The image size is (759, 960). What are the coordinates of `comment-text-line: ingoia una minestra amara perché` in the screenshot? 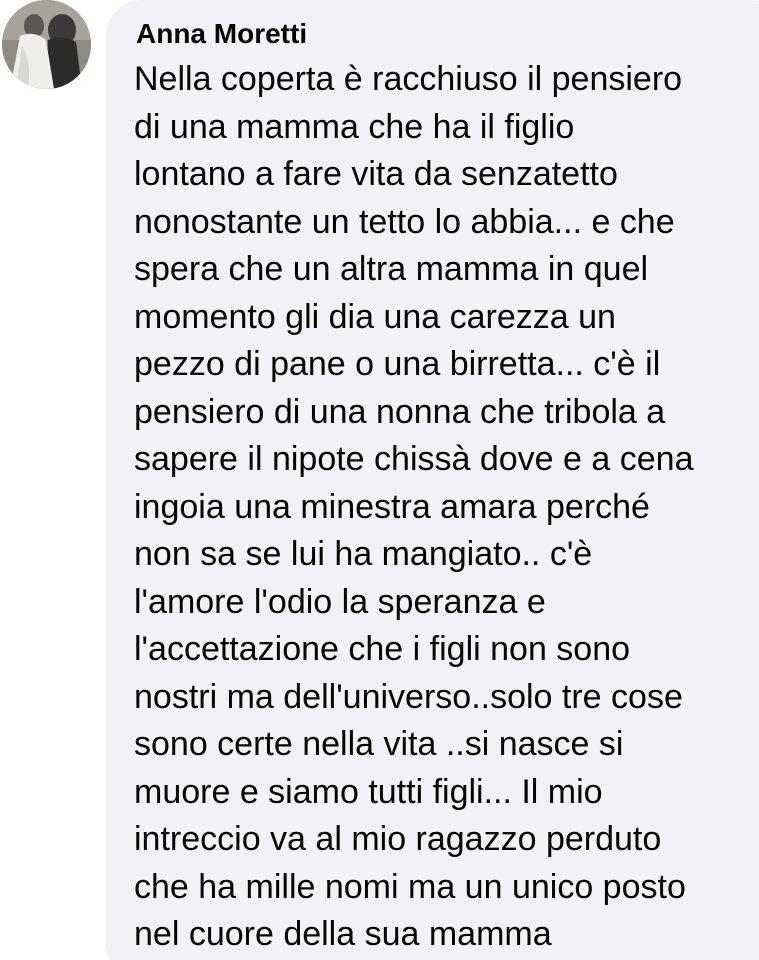 It's located at (392, 506).